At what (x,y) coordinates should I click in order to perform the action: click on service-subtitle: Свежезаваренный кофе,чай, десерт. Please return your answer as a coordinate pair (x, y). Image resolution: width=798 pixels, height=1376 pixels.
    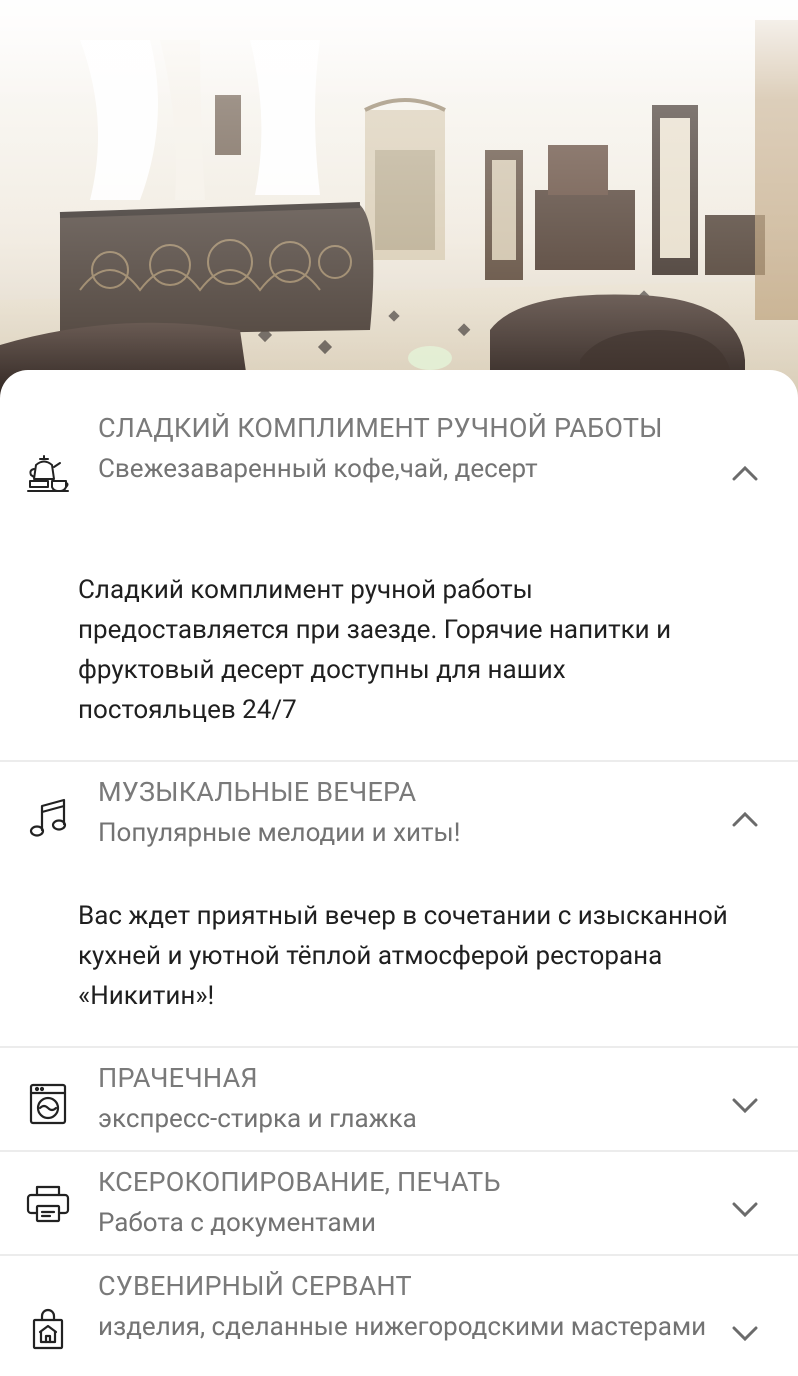
    Looking at the image, I should click on (318, 469).